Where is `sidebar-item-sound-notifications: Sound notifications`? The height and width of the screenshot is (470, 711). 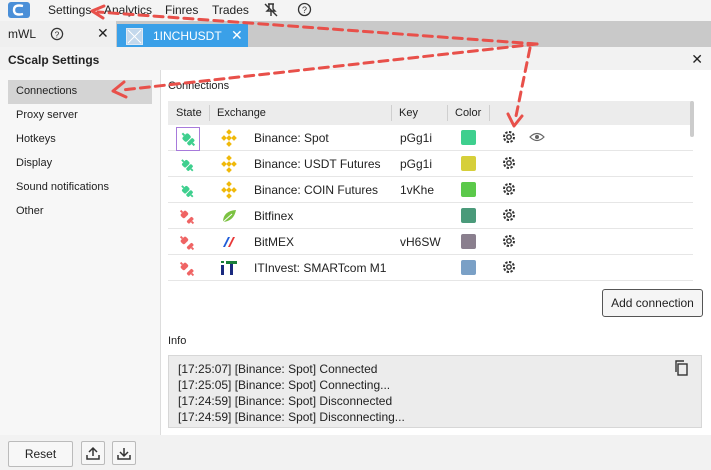 sidebar-item-sound-notifications: Sound notifications is located at coordinates (80, 188).